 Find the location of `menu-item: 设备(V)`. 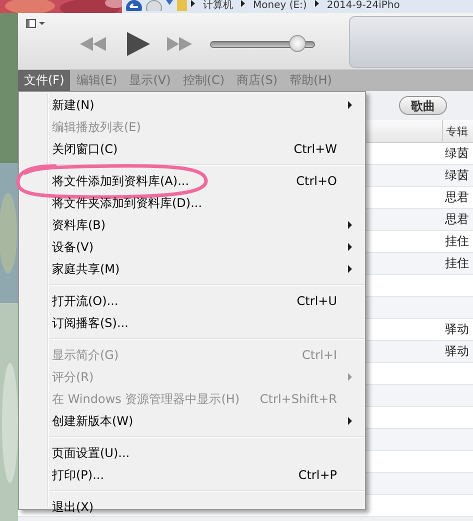

menu-item: 设备(V) is located at coordinates (193, 247).